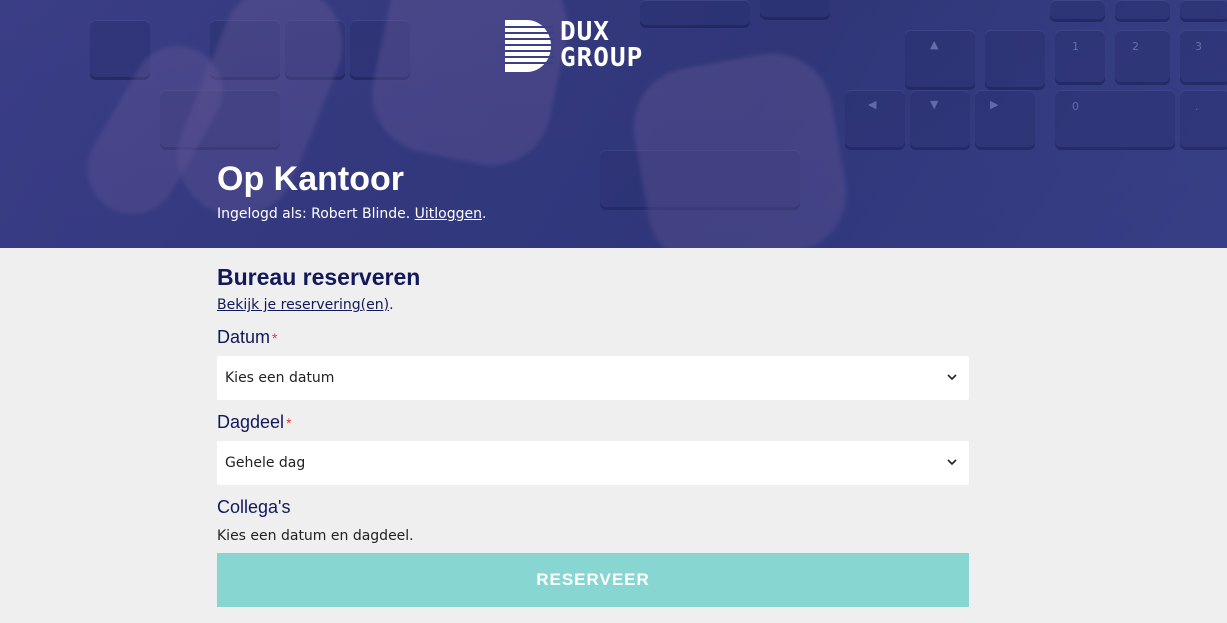 This screenshot has width=1227, height=623. What do you see at coordinates (484, 214) in the screenshot?
I see `logout-suffix: .` at bounding box center [484, 214].